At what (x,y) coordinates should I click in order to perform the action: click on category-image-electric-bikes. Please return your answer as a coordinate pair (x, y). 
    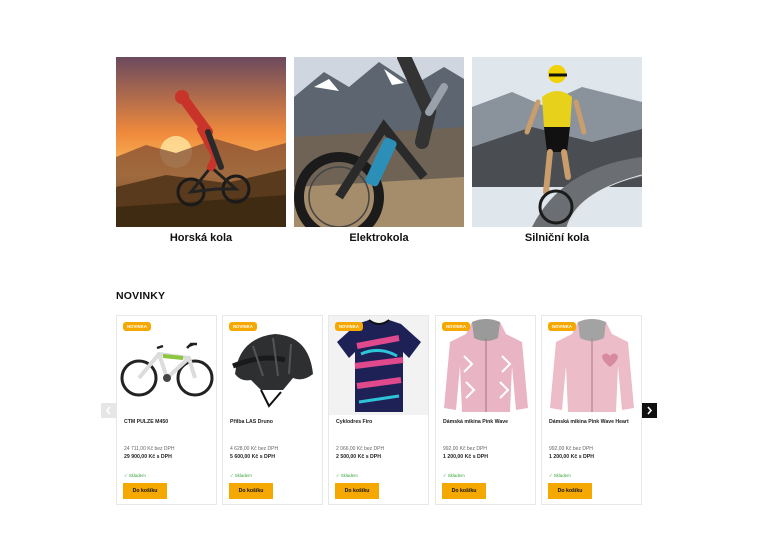
    Looking at the image, I should click on (379, 142).